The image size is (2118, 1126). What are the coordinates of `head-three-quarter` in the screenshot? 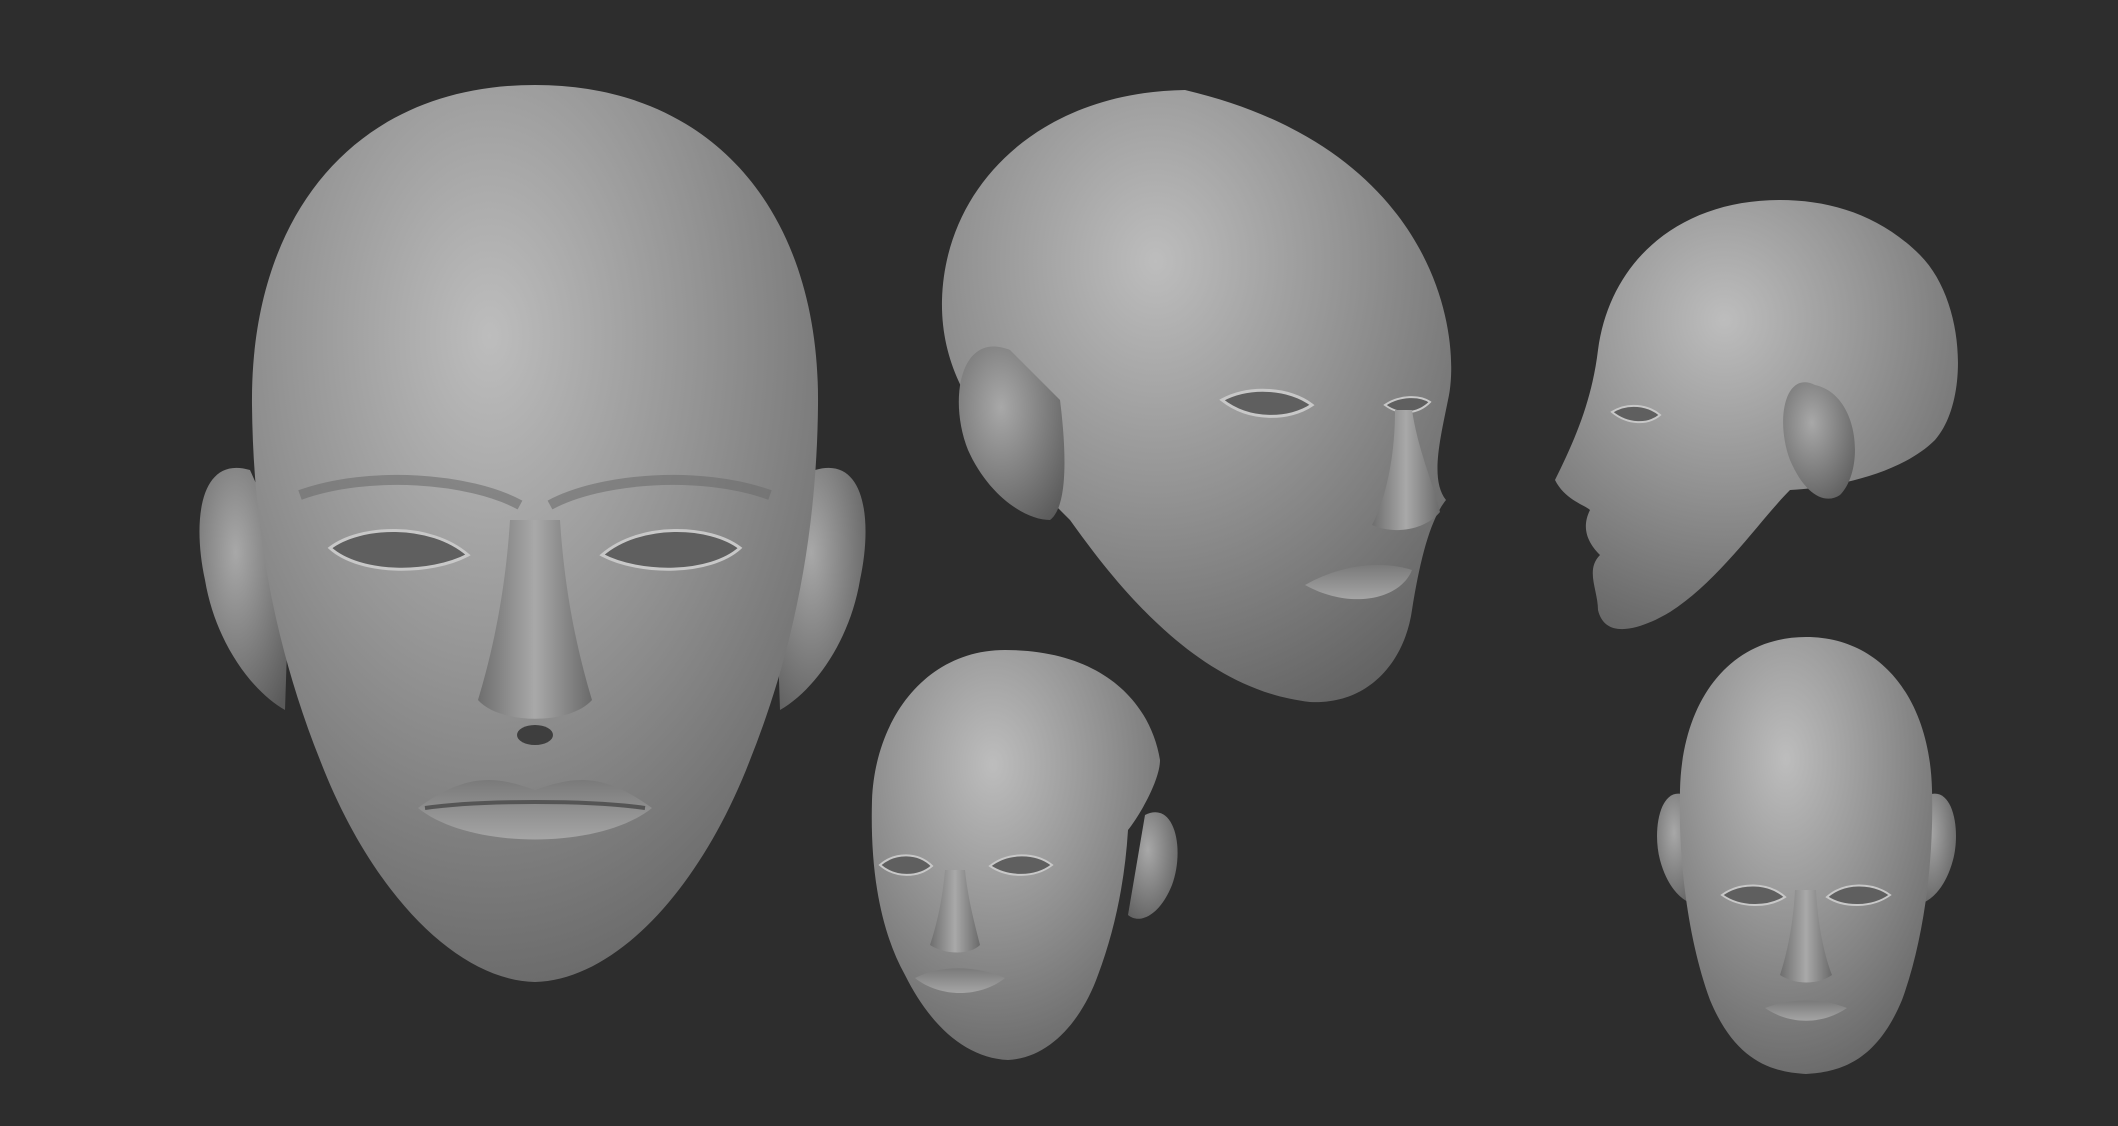 It's located at (1196, 396).